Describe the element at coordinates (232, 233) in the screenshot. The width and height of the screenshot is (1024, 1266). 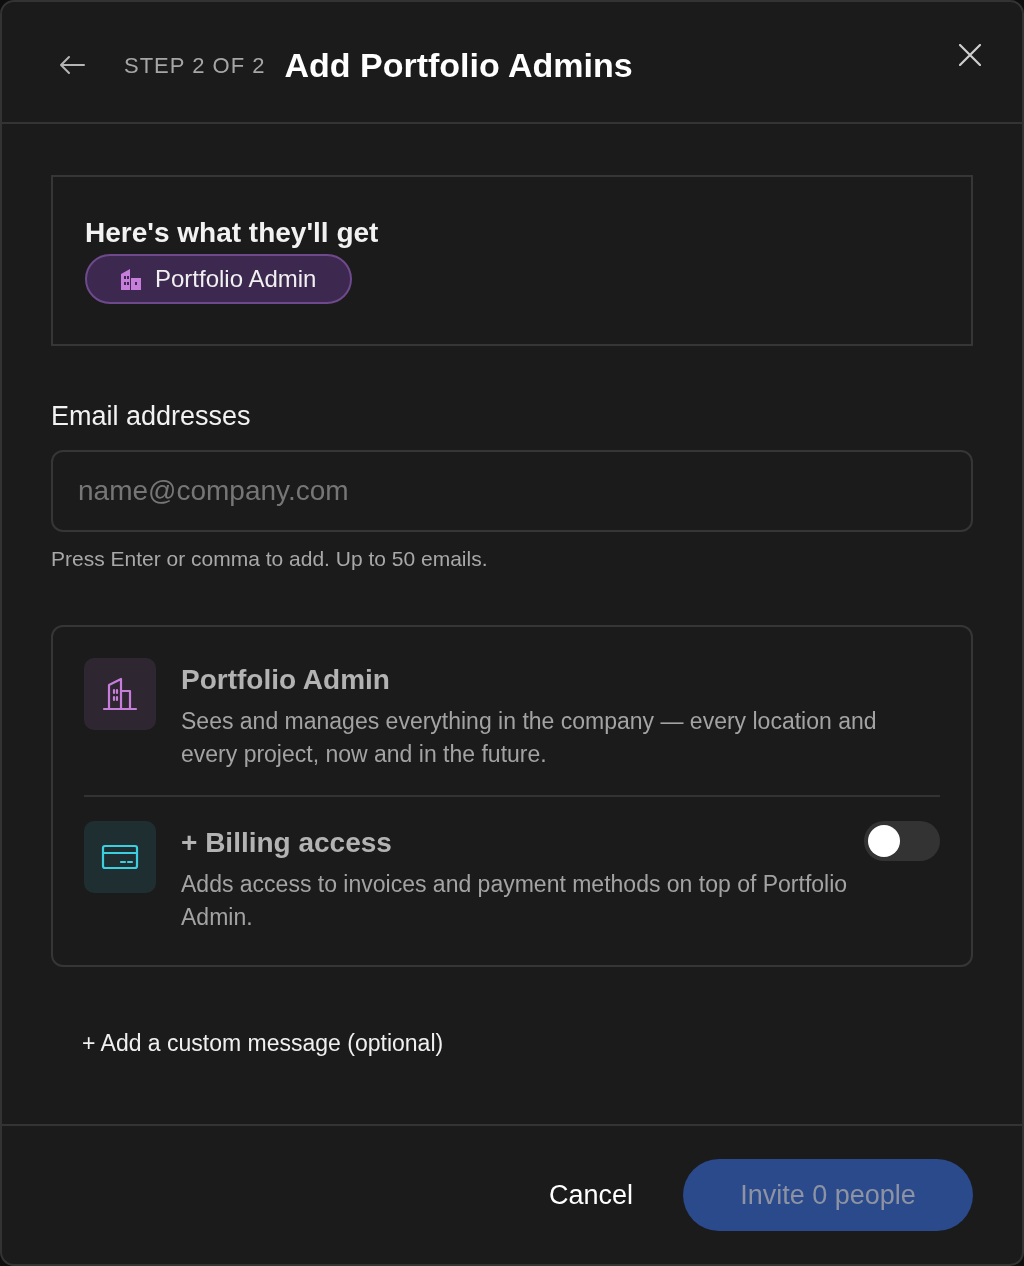
I see `summary-heading: Here's what they'll get` at that location.